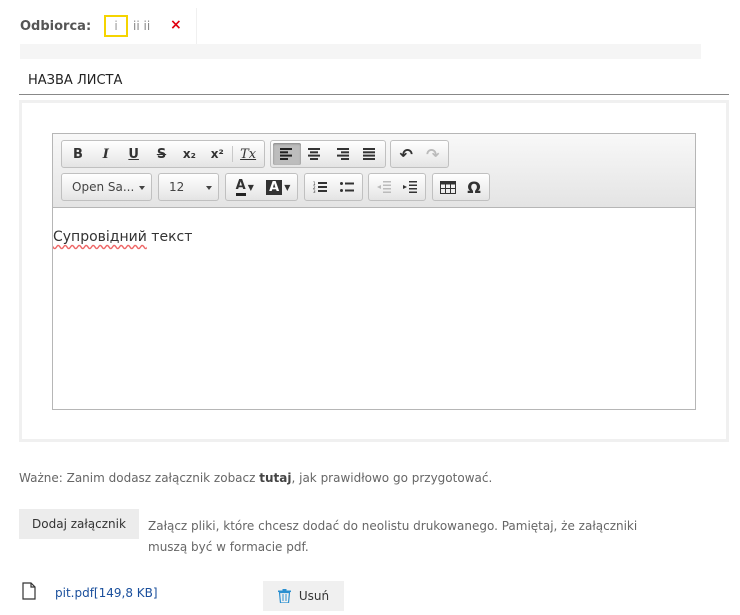 This screenshot has height=615, width=740. I want to click on remove-format-button: Tx, so click(248, 154).